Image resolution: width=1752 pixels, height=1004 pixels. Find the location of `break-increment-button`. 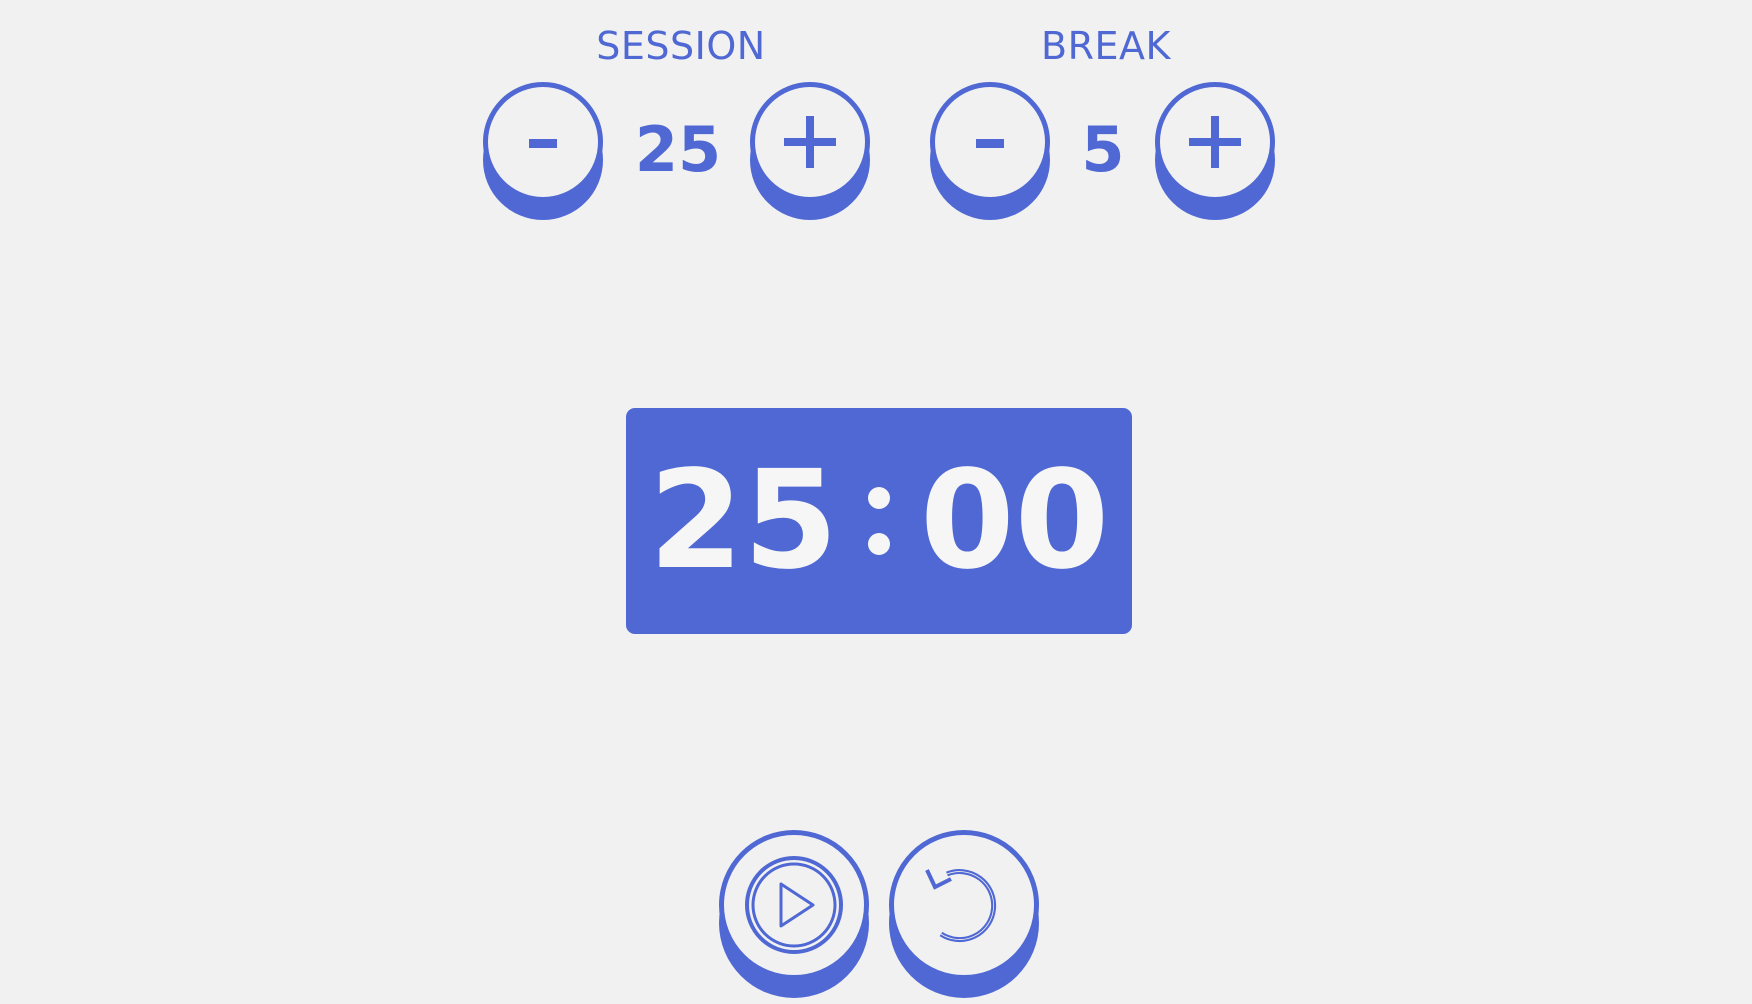

break-increment-button is located at coordinates (1215, 142).